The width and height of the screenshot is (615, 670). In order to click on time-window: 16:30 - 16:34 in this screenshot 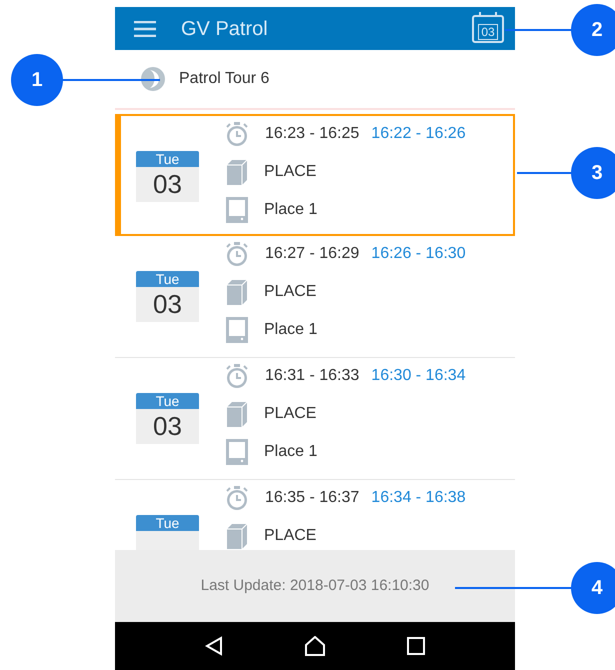, I will do `click(418, 376)`.